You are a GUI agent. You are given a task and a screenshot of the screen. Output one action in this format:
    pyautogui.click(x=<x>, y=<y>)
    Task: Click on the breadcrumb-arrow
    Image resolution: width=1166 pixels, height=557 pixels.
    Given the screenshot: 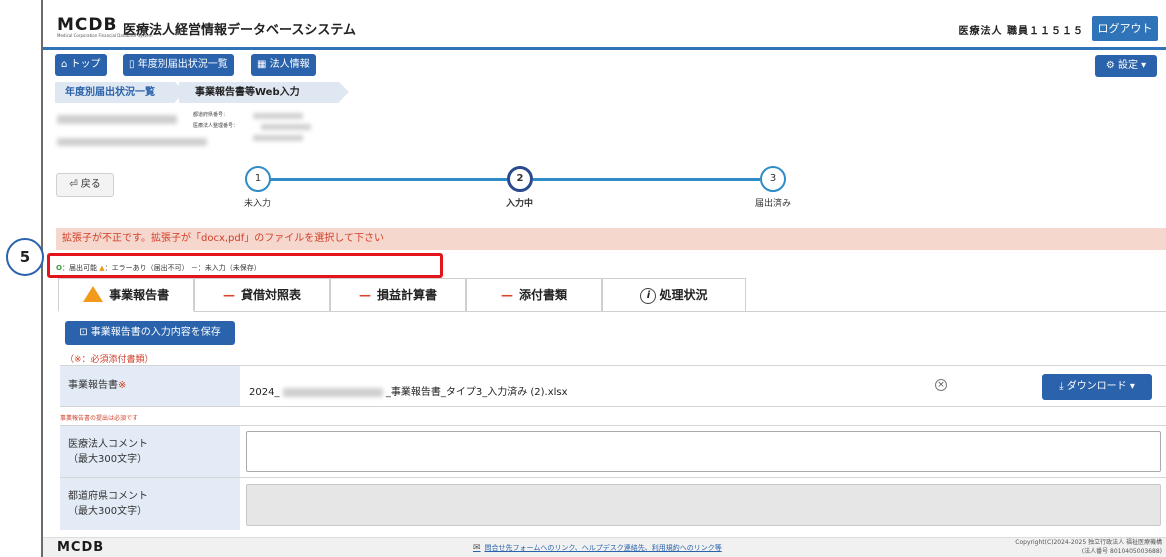 What is the action you would take?
    pyautogui.click(x=344, y=92)
    